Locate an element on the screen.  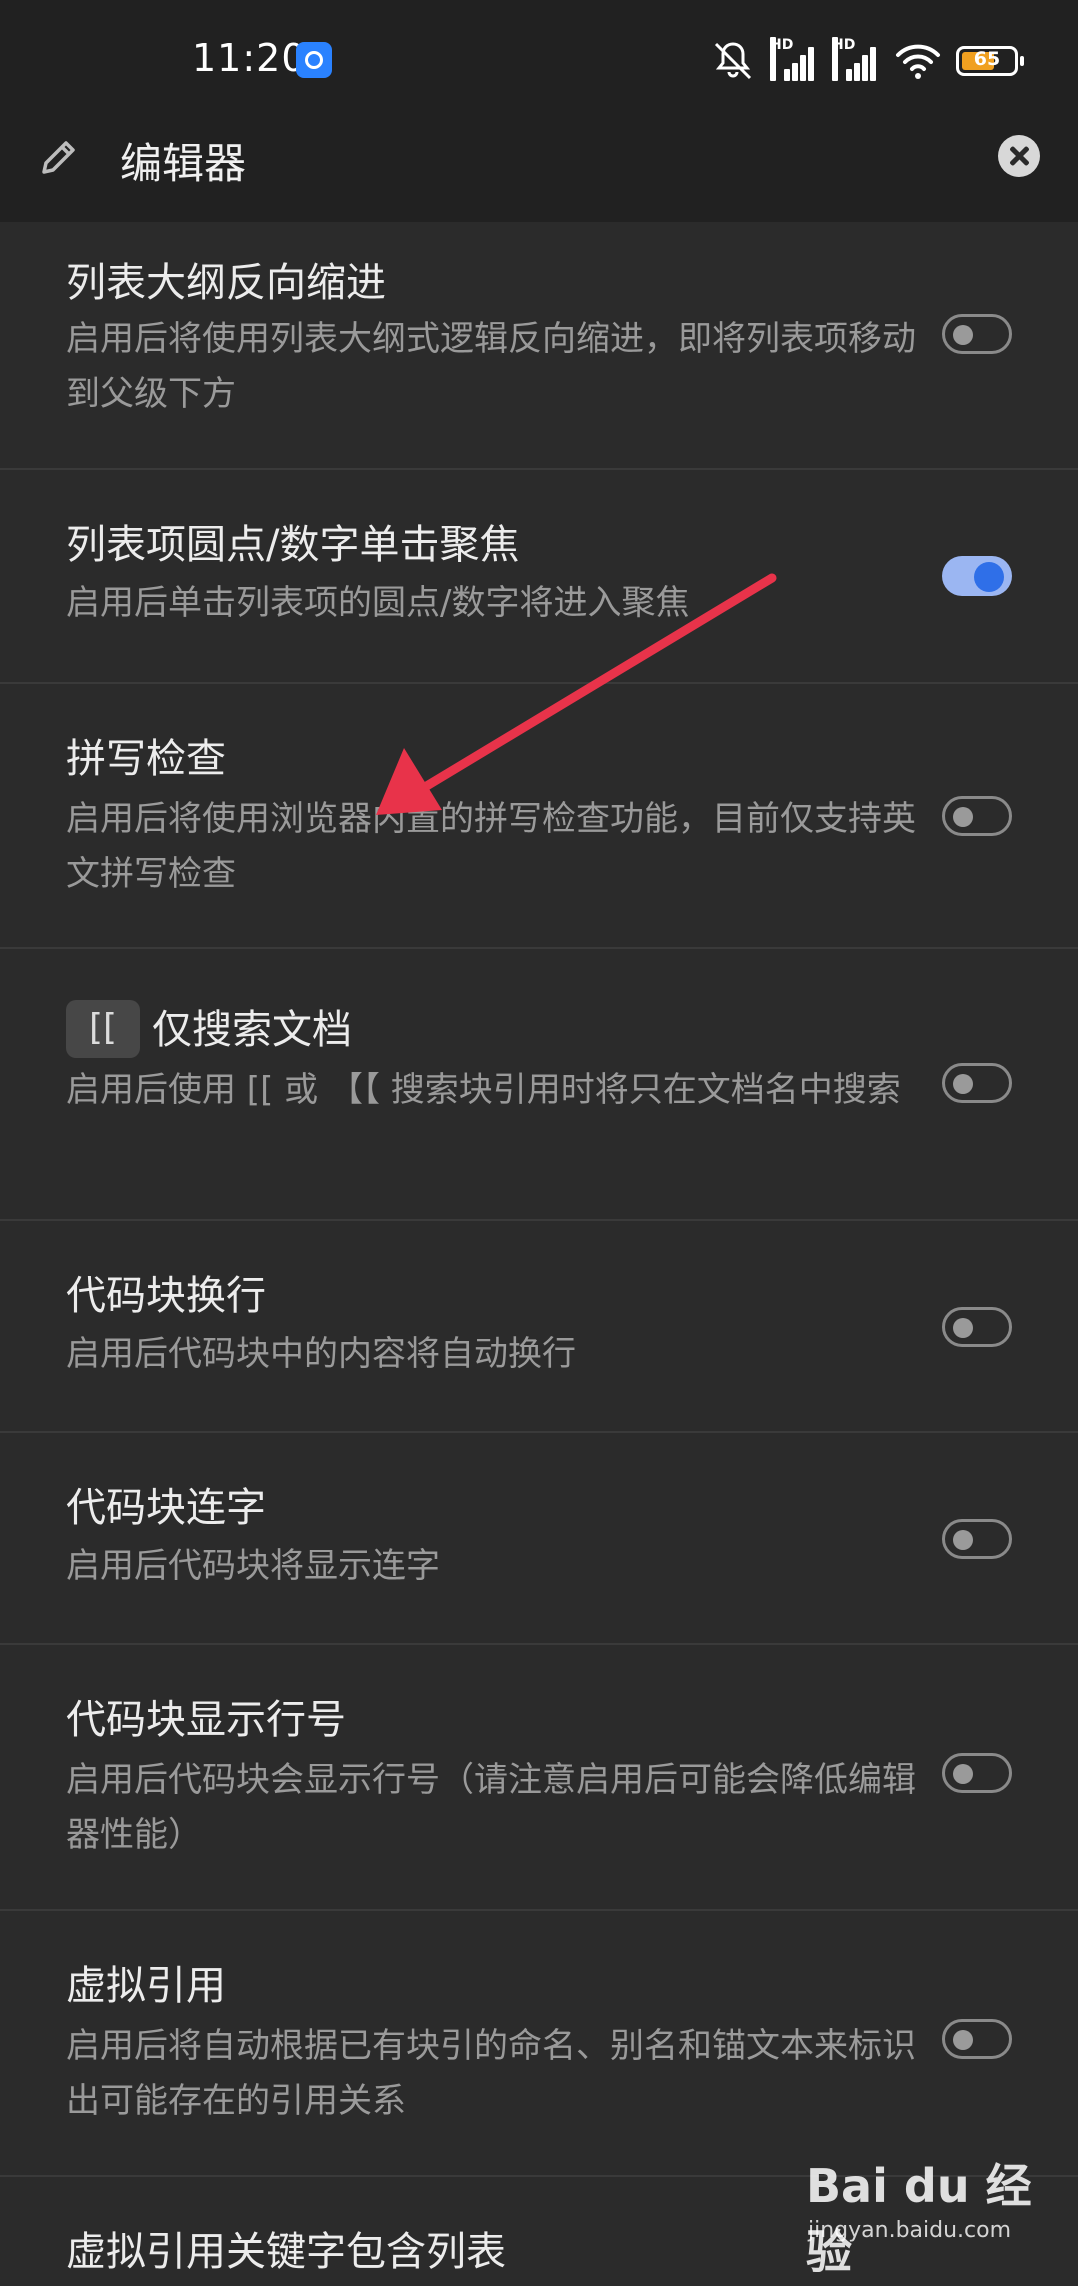
setting-title: 列表项圆点/数字单击聚焦 is located at coordinates (293, 545).